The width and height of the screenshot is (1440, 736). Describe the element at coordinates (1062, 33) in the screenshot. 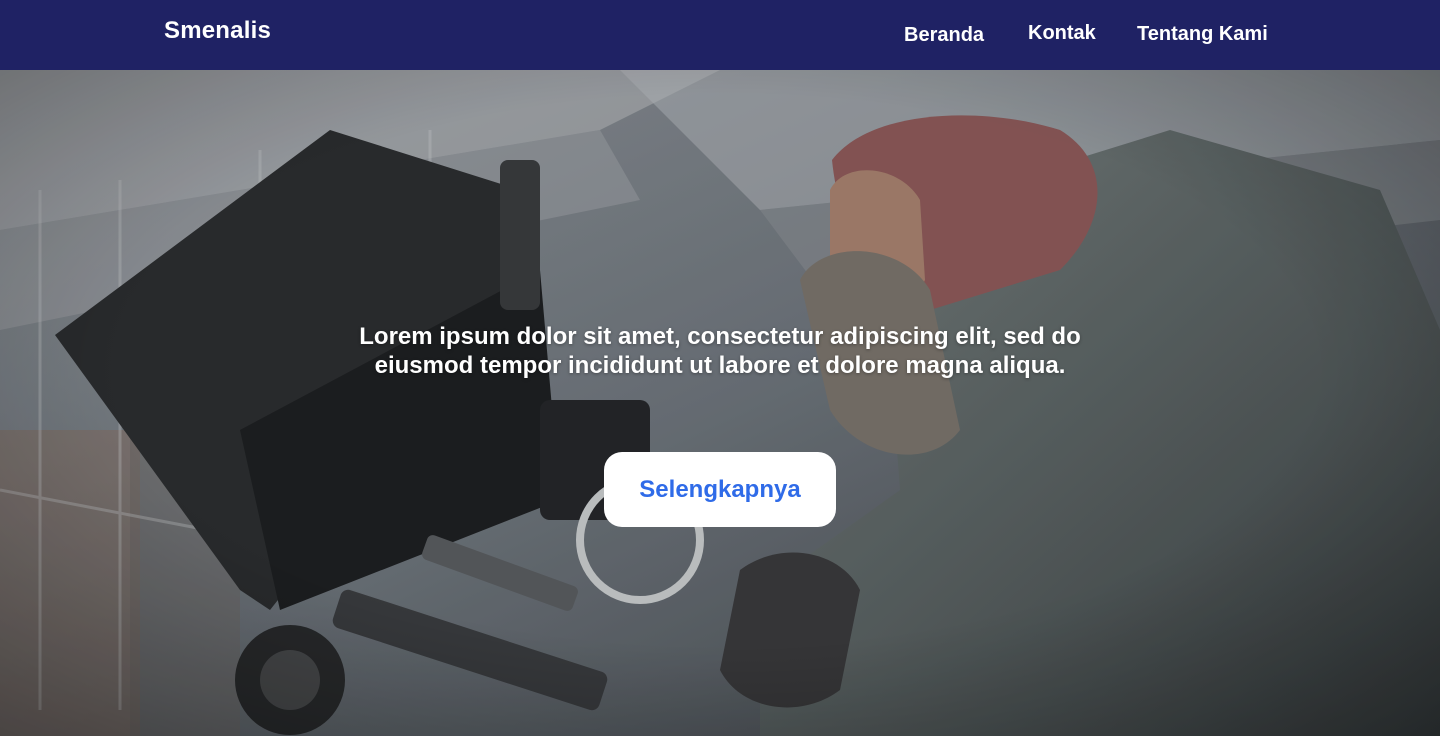

I see `nav-link-kontak: Kontak` at that location.